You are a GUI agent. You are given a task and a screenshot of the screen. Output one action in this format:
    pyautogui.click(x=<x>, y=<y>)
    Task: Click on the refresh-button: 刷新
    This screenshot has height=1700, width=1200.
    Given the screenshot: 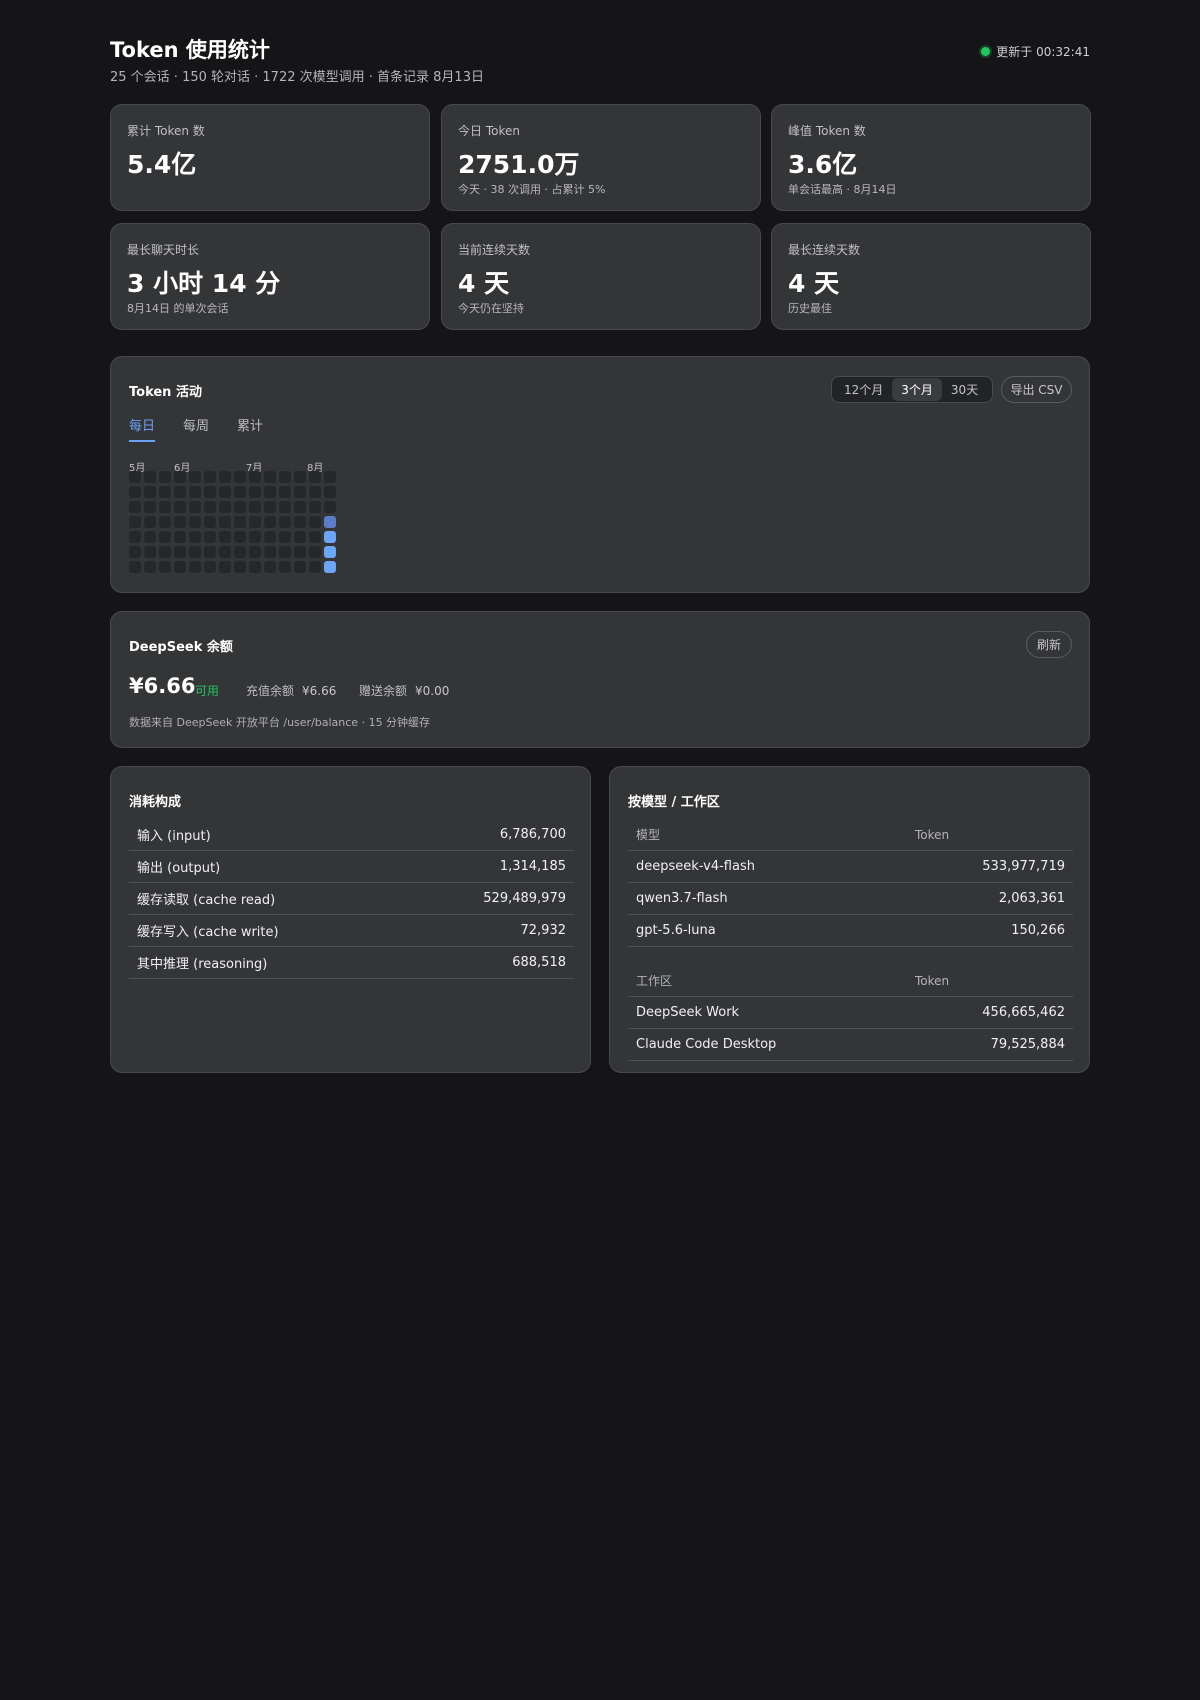 What is the action you would take?
    pyautogui.click(x=1049, y=644)
    